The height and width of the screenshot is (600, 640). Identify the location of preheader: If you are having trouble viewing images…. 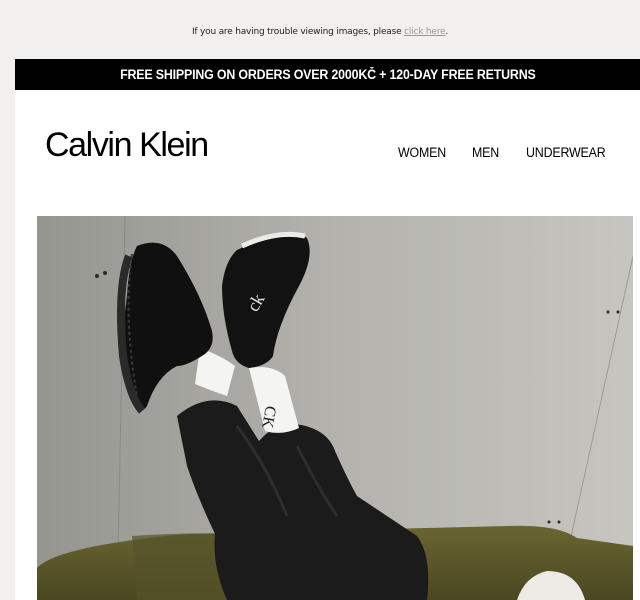
(320, 32).